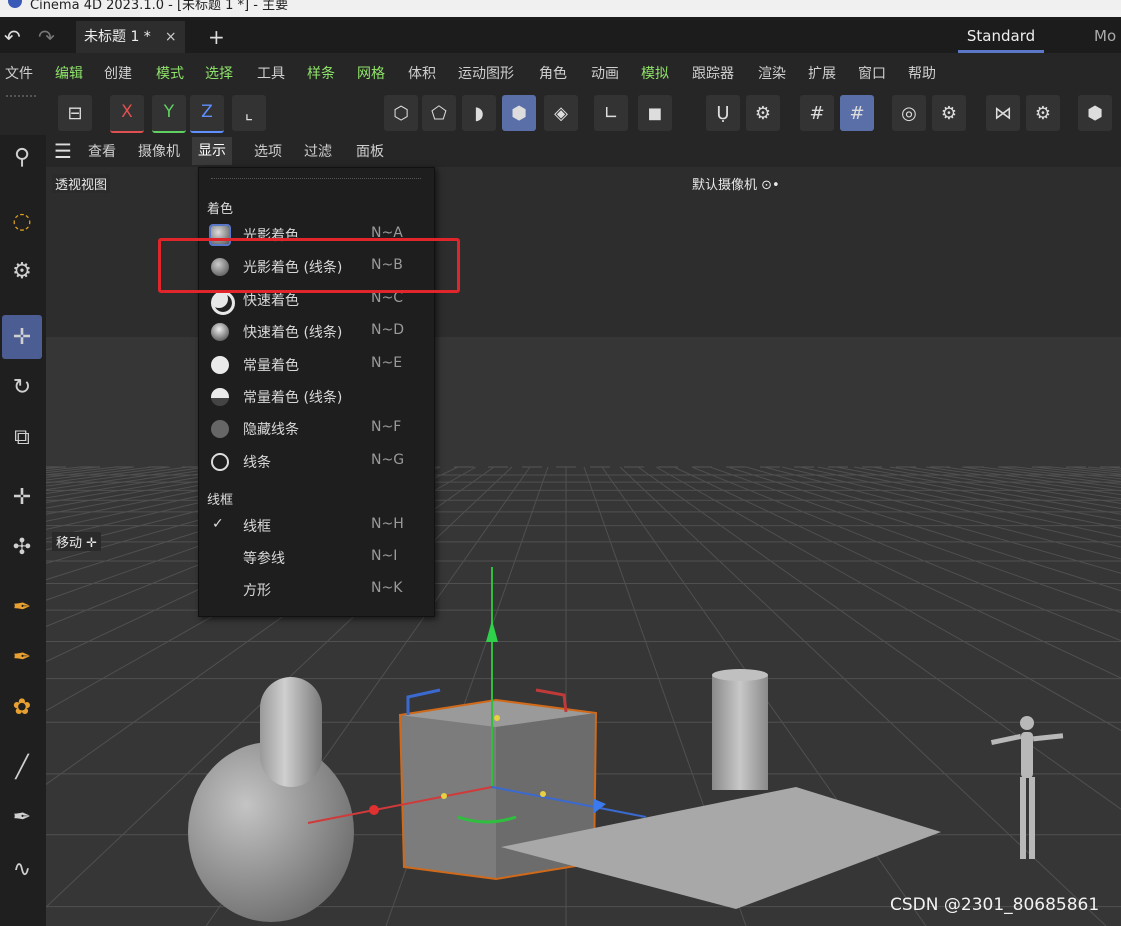 The height and width of the screenshot is (926, 1121). Describe the element at coordinates (316, 526) in the screenshot. I see `wireframe-option-0: ✓ 线框 N~H` at that location.